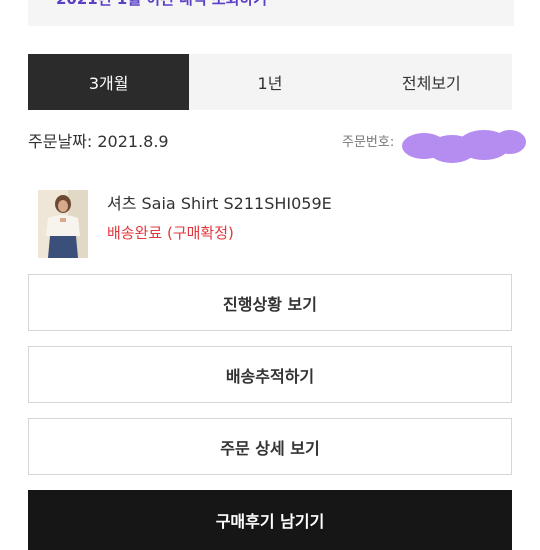 This screenshot has height=550, width=540. What do you see at coordinates (431, 82) in the screenshot?
I see `tab-all: 전체보기` at bounding box center [431, 82].